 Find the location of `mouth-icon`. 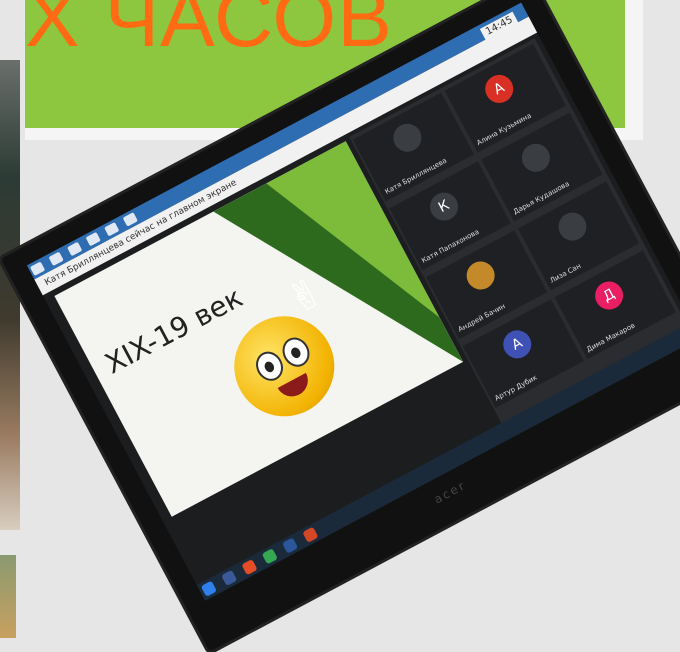

mouth-icon is located at coordinates (295, 387).